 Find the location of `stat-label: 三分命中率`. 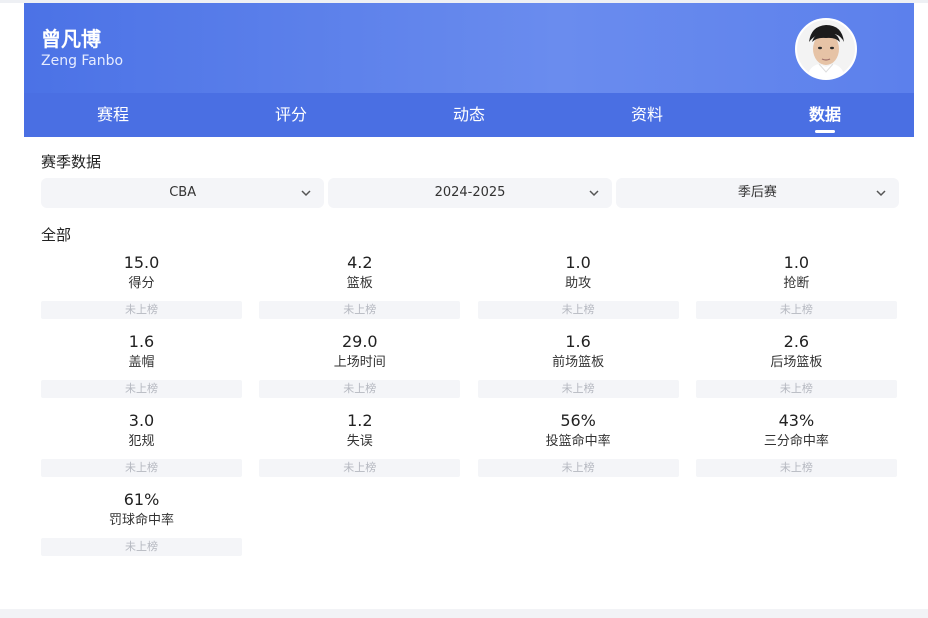

stat-label: 三分命中率 is located at coordinates (796, 441).